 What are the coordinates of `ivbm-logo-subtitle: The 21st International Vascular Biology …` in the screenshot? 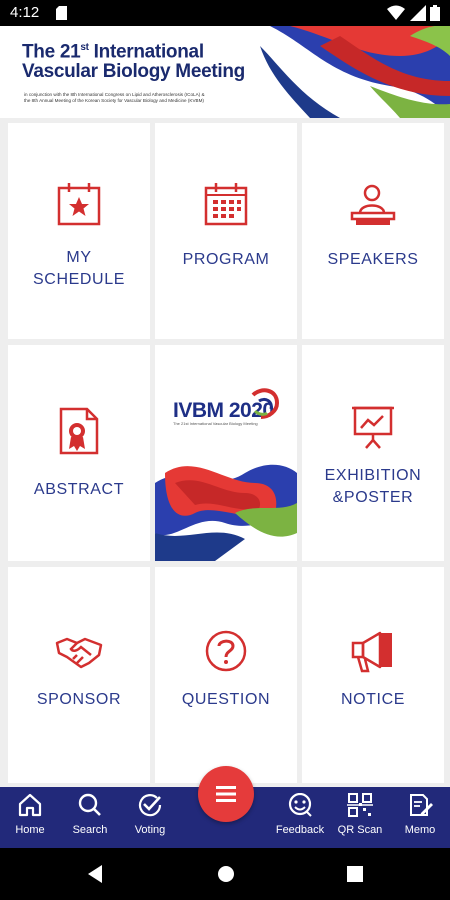 It's located at (215, 423).